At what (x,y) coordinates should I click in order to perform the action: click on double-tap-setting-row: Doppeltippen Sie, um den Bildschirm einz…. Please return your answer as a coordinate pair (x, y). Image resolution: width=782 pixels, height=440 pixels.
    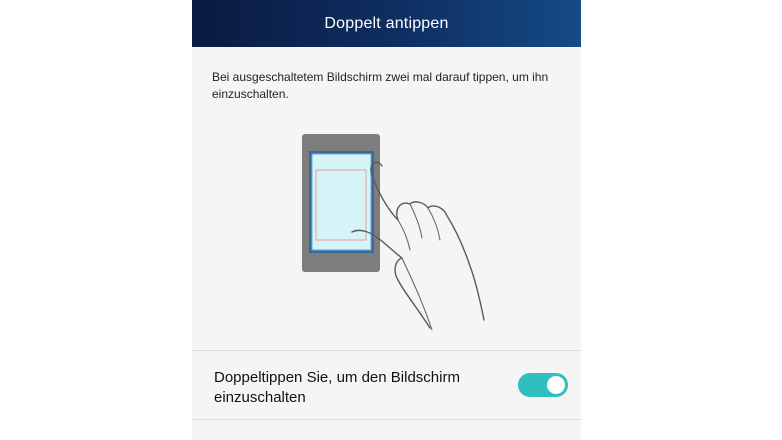
    Looking at the image, I should click on (386, 385).